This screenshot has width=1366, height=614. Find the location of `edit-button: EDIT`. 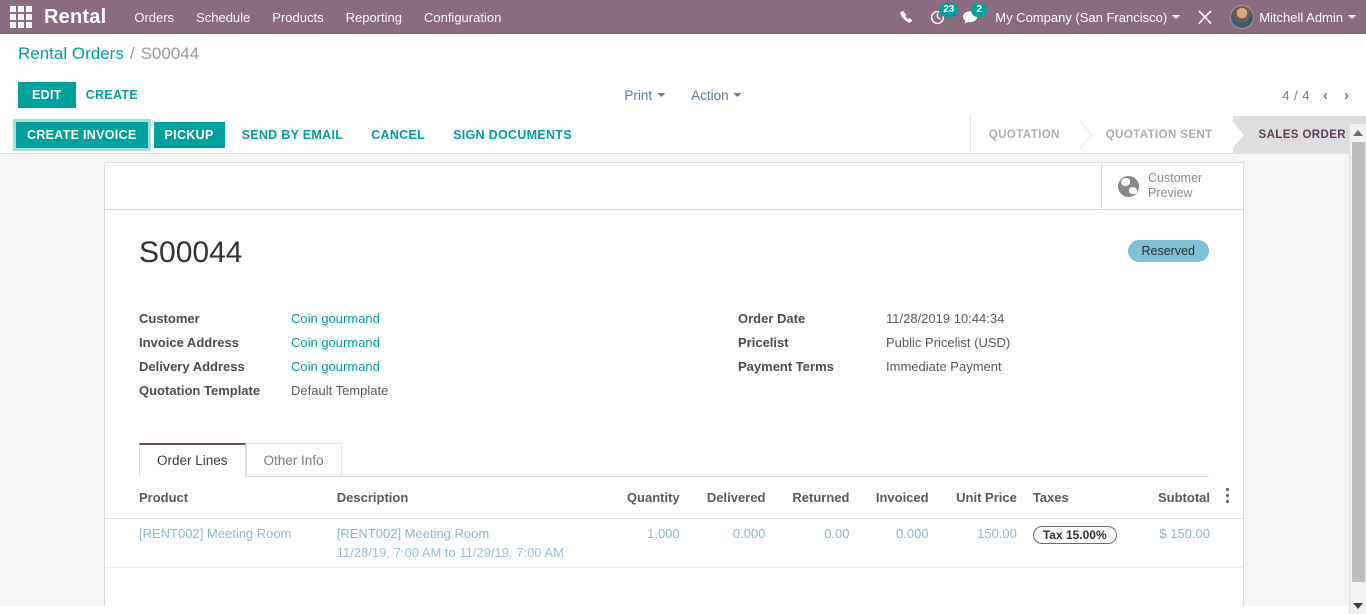

edit-button: EDIT is located at coordinates (47, 95).